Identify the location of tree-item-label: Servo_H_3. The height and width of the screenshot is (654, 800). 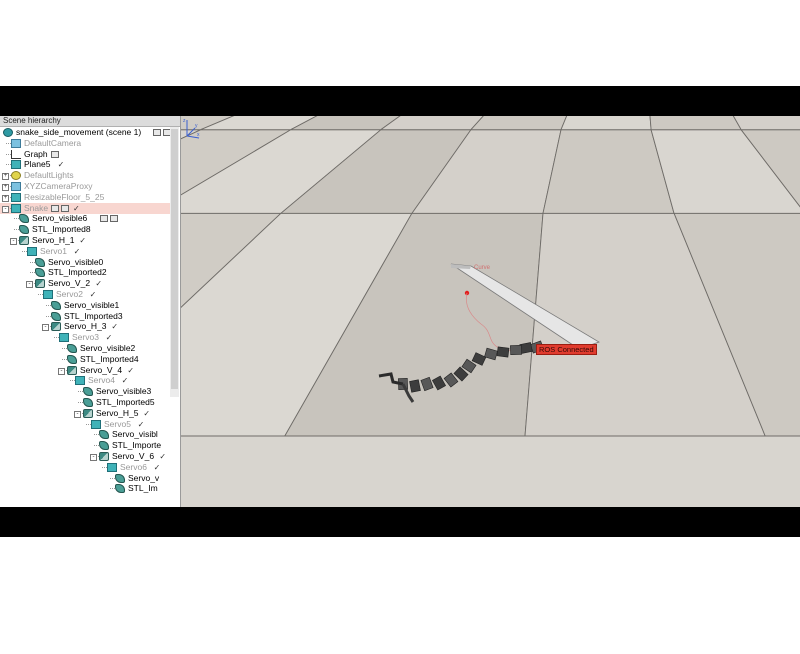
(85, 326).